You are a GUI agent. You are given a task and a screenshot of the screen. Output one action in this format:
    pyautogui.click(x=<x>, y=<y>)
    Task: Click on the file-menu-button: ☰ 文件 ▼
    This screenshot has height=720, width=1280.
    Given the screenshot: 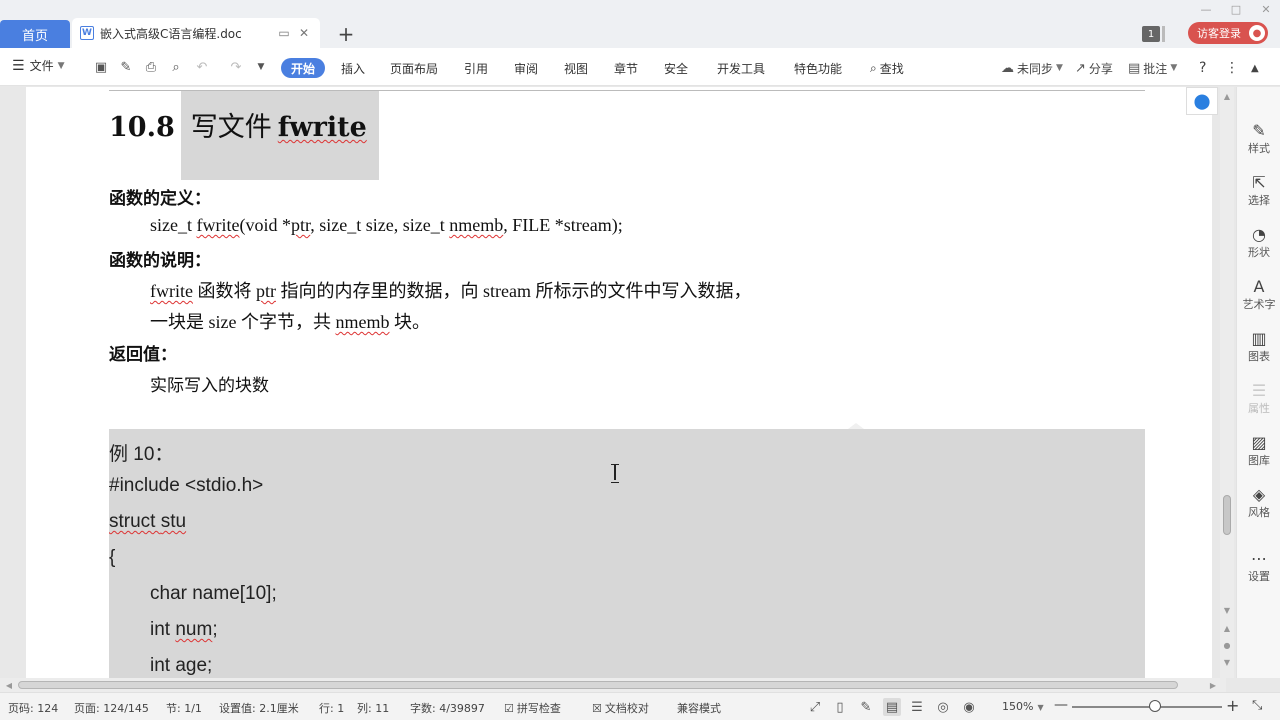 What is the action you would take?
    pyautogui.click(x=38, y=65)
    